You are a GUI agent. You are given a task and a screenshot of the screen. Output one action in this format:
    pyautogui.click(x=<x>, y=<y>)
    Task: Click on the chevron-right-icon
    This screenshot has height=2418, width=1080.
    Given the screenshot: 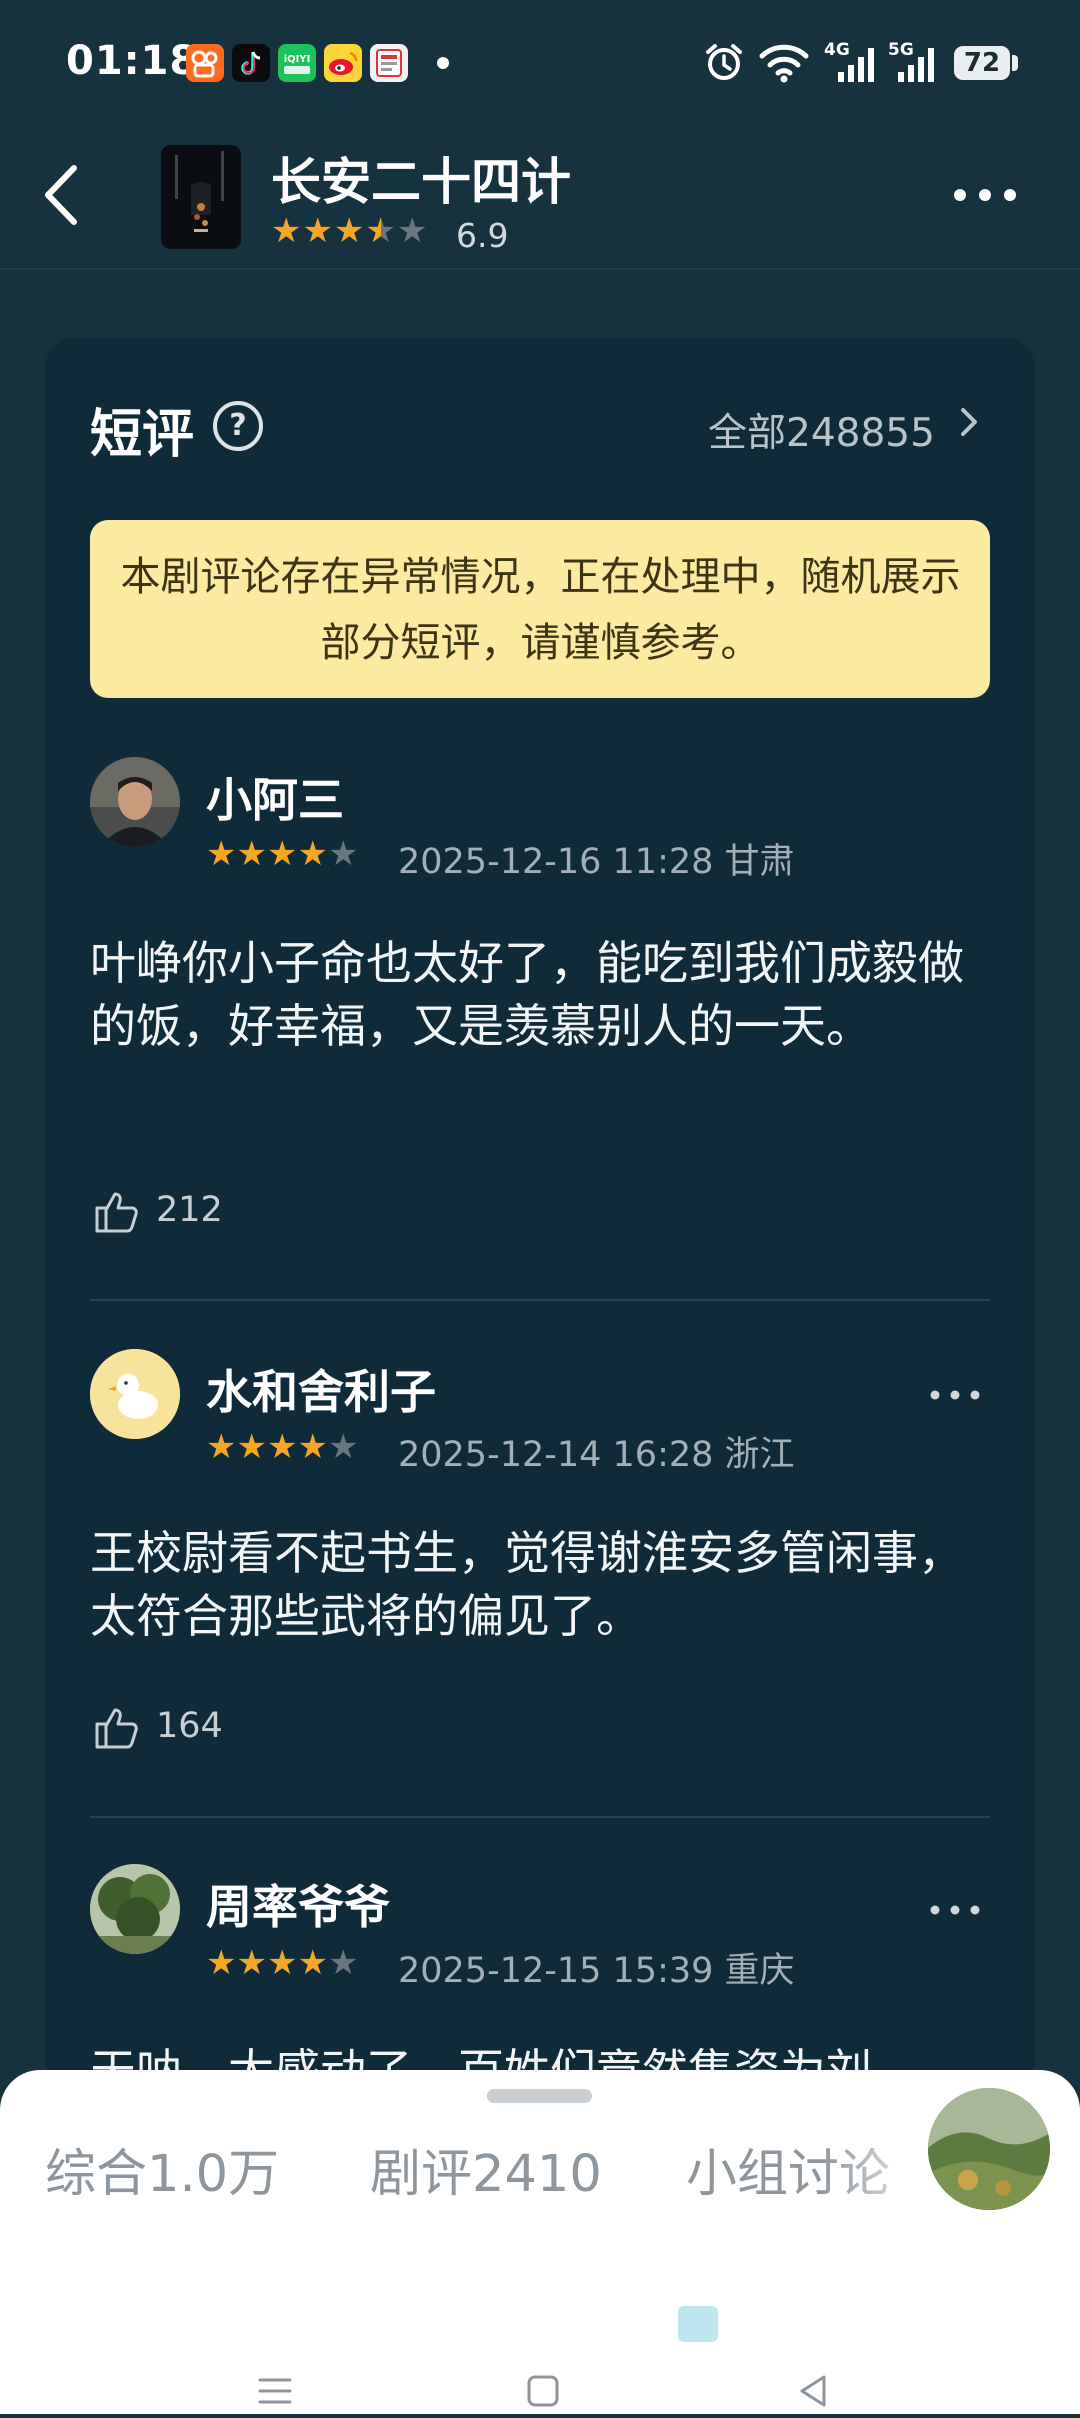 What is the action you would take?
    pyautogui.click(x=970, y=422)
    